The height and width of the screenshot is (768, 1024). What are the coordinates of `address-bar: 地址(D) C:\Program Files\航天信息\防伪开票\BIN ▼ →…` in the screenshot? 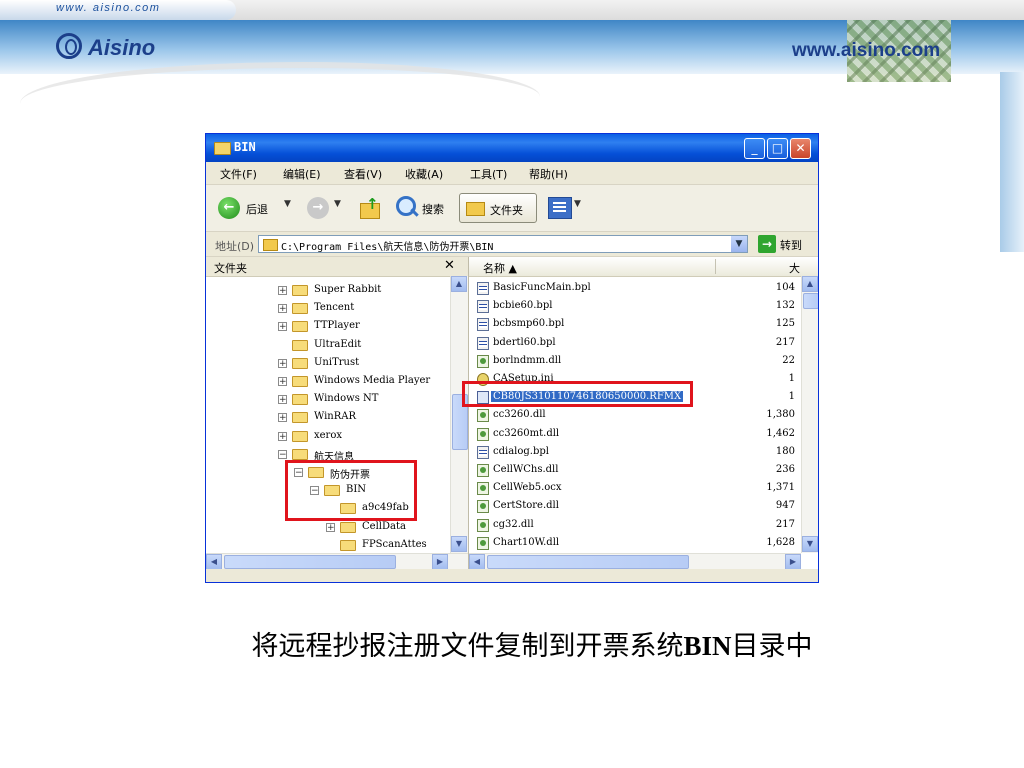 It's located at (512, 244).